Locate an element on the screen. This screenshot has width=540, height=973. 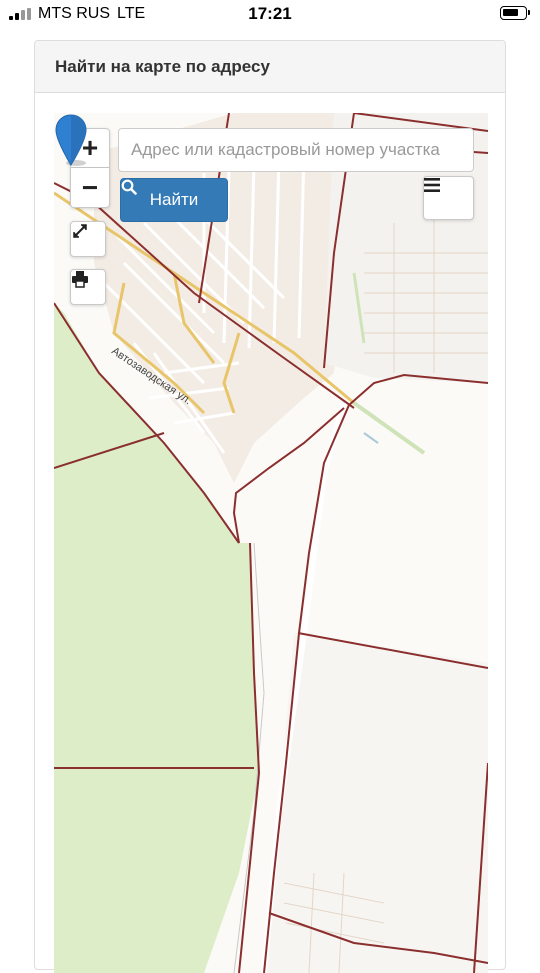
address-search-input is located at coordinates (296, 150).